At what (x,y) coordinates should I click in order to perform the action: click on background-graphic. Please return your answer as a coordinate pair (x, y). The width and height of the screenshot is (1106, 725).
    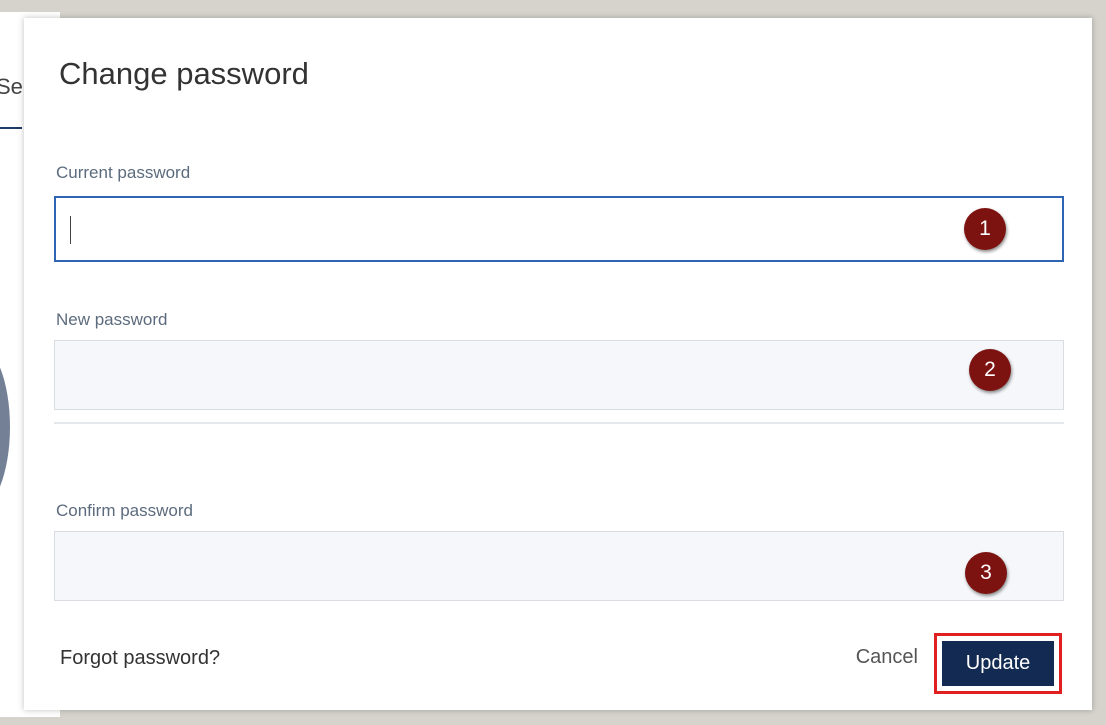
    Looking at the image, I should click on (5, 427).